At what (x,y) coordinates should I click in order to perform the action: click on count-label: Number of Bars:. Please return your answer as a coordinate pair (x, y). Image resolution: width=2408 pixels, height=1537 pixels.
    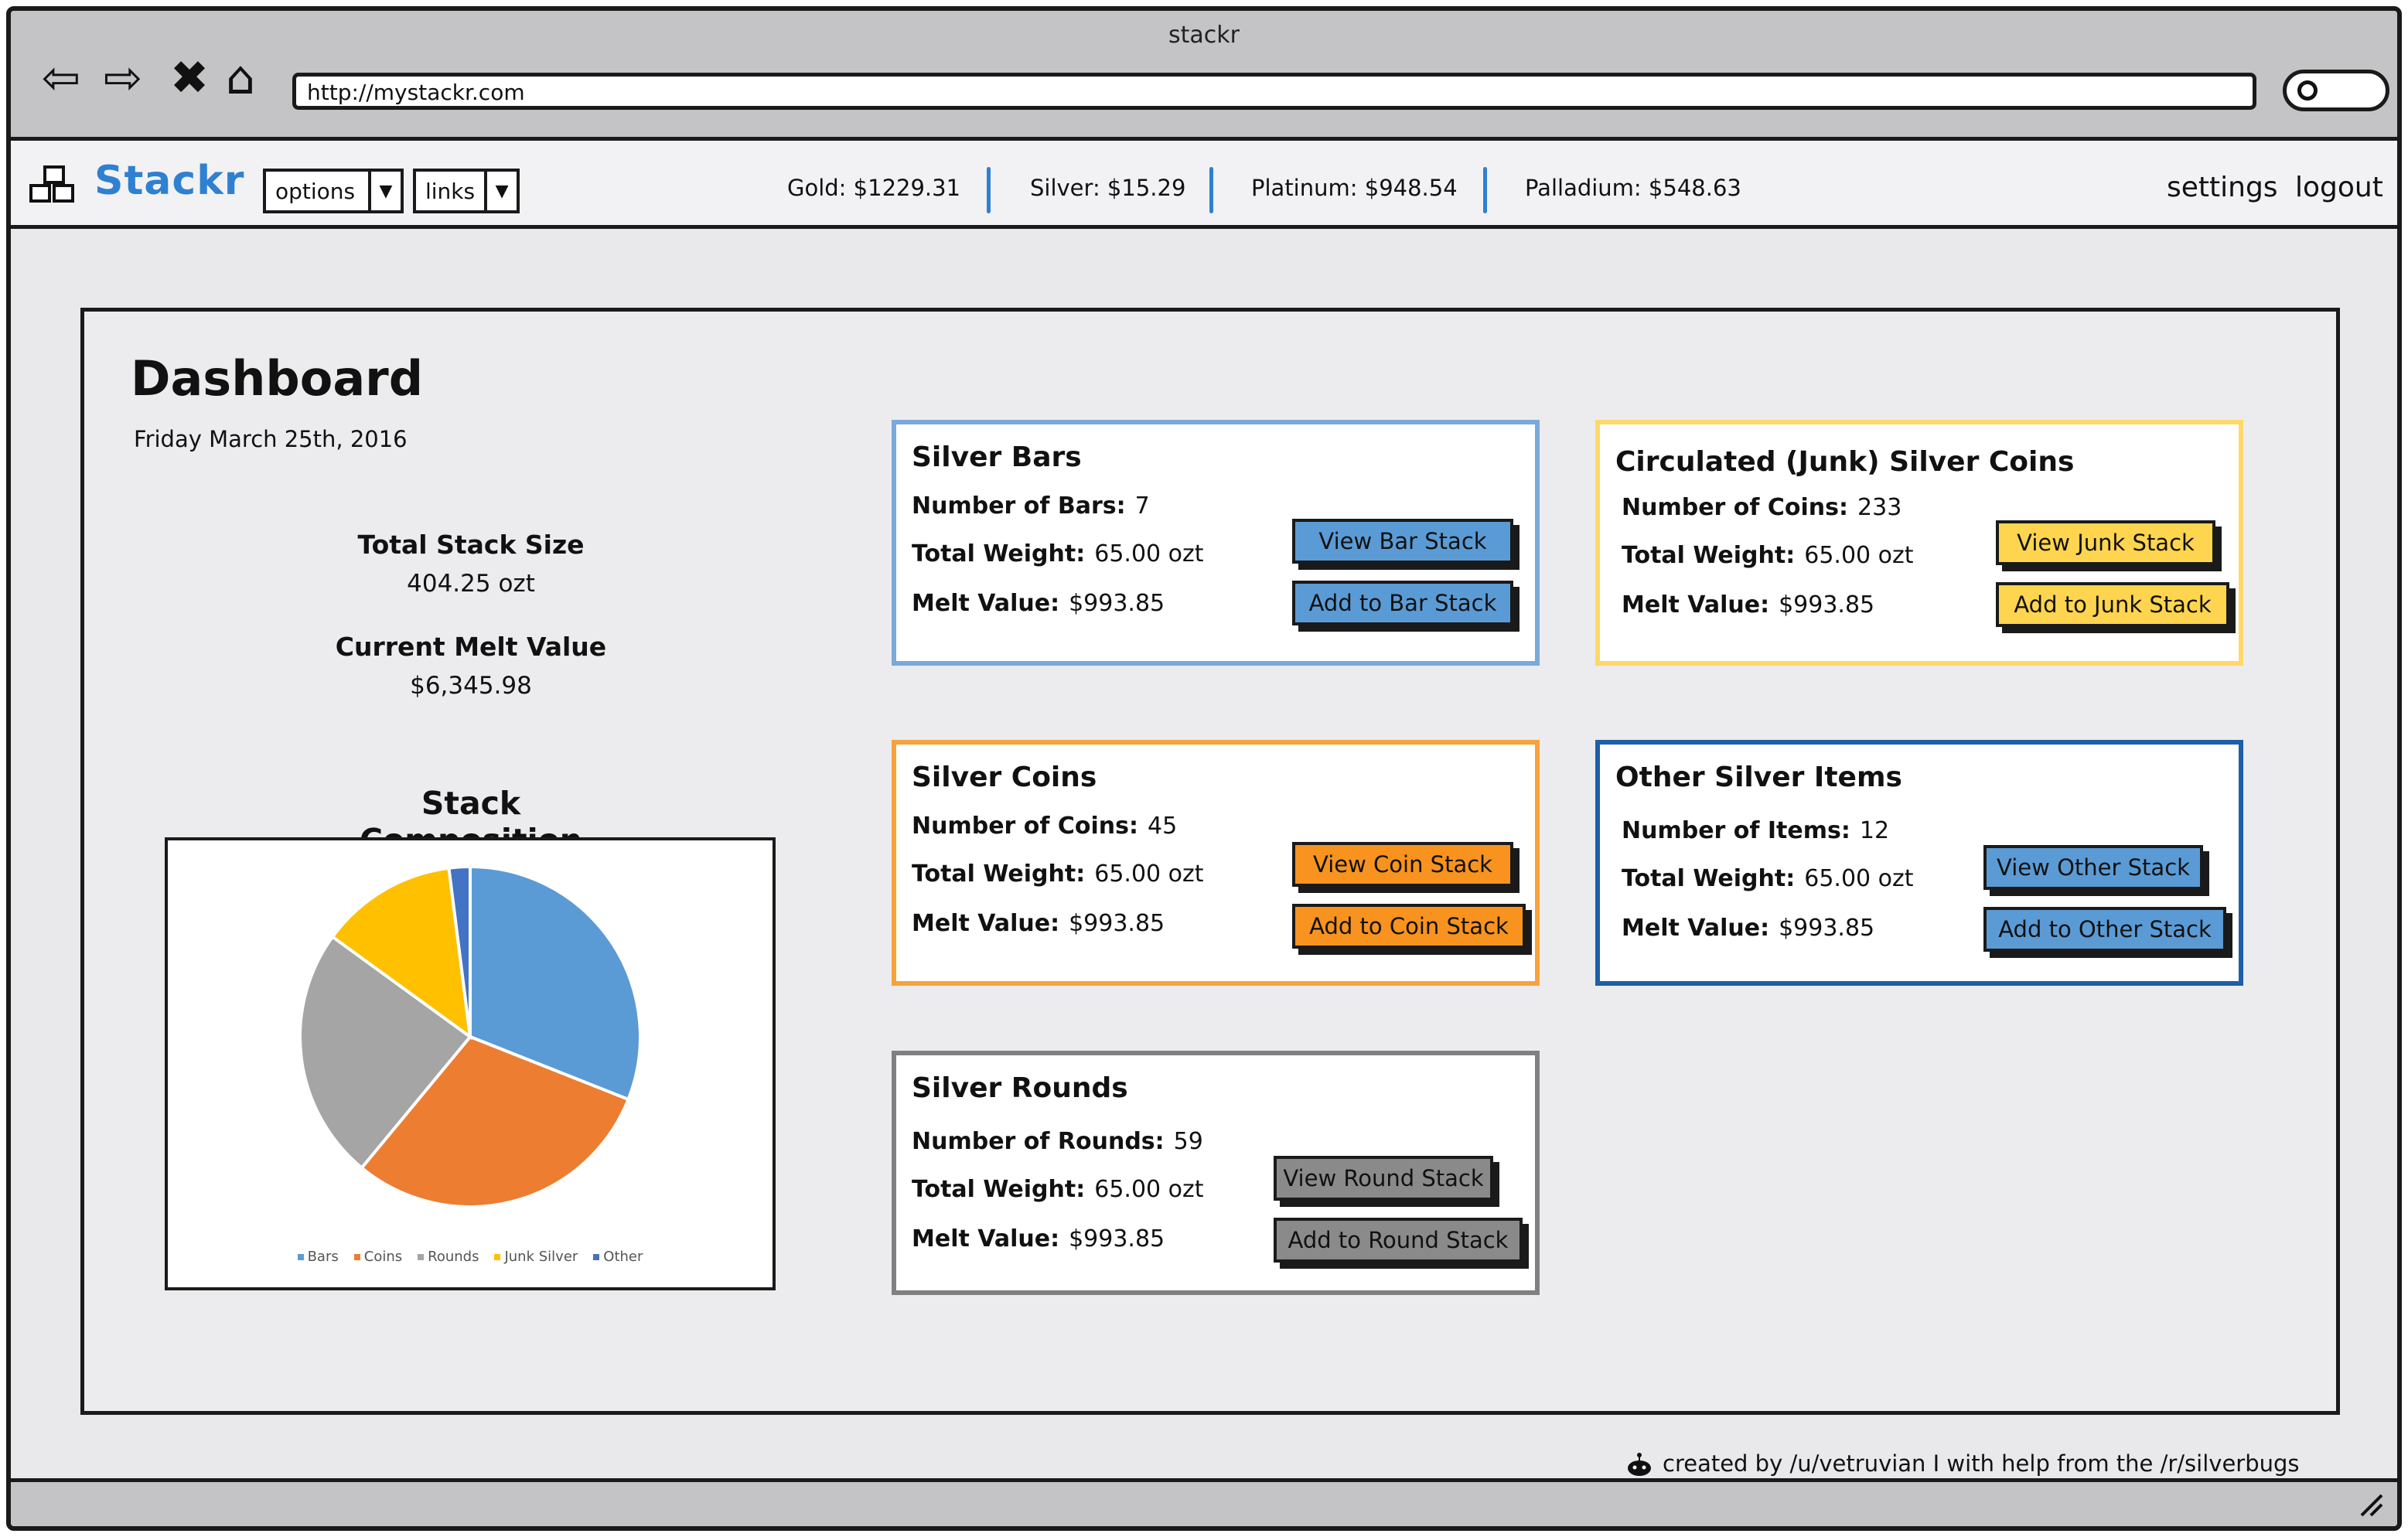
    Looking at the image, I should click on (1019, 506).